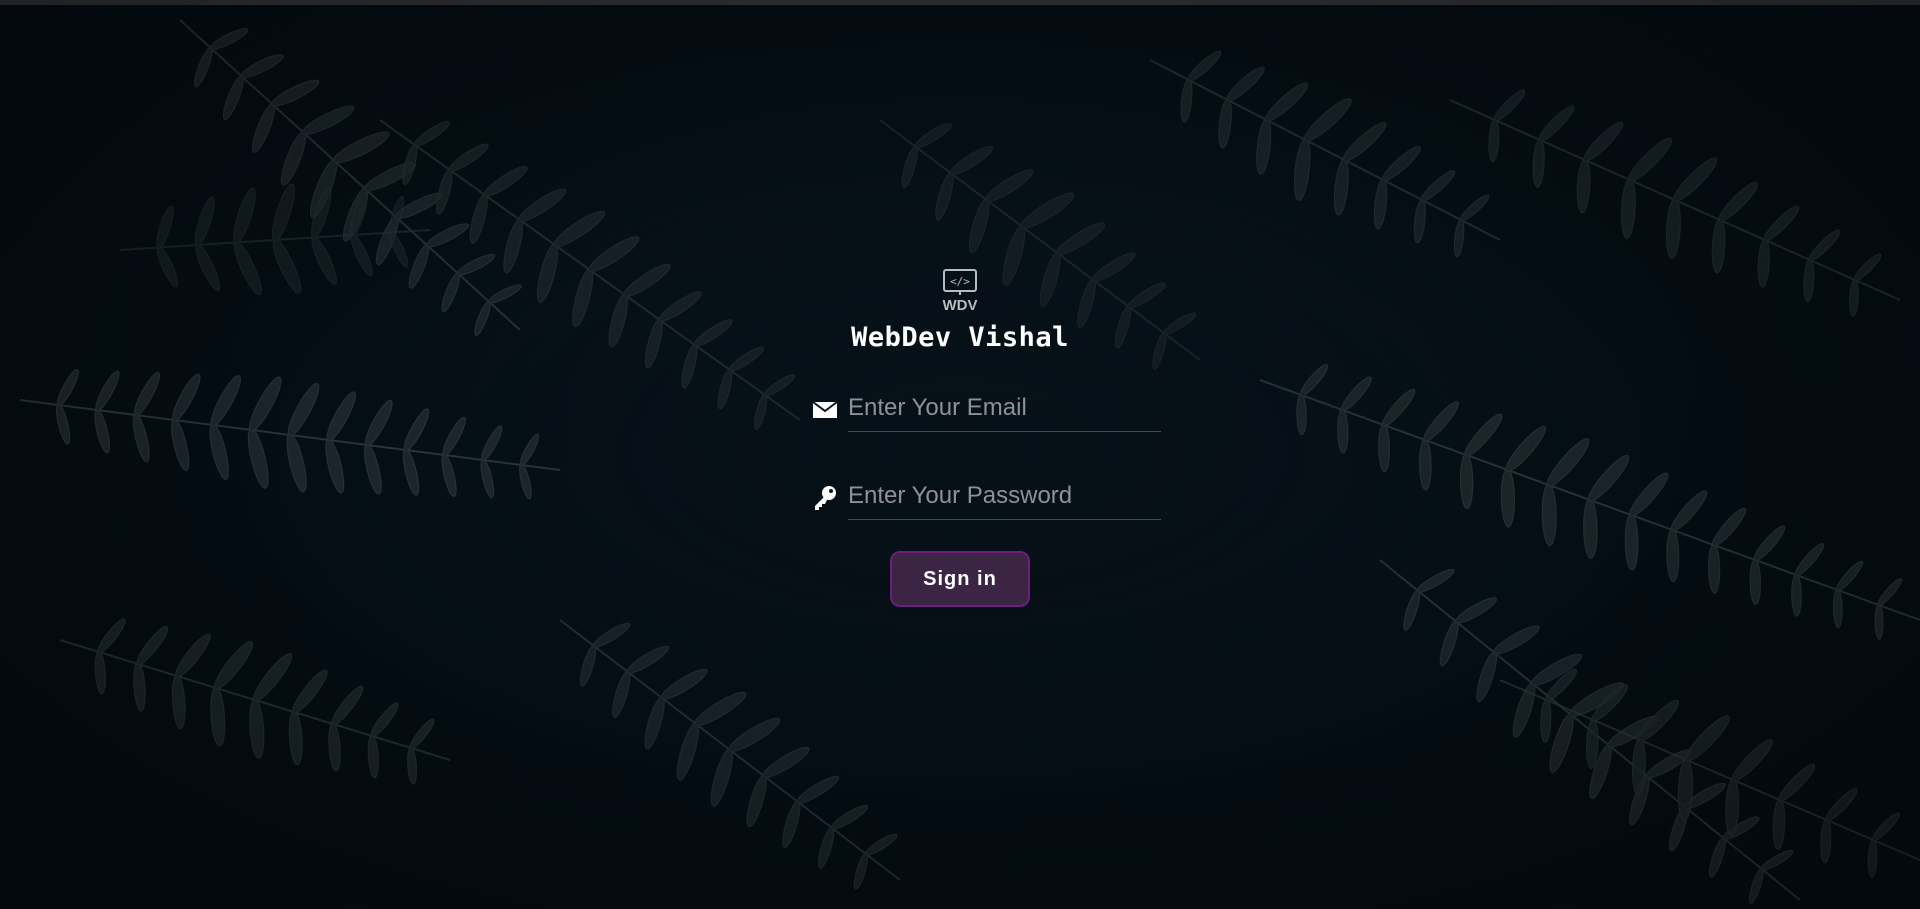 This screenshot has height=909, width=1920. I want to click on email-field-row, so click(973, 410).